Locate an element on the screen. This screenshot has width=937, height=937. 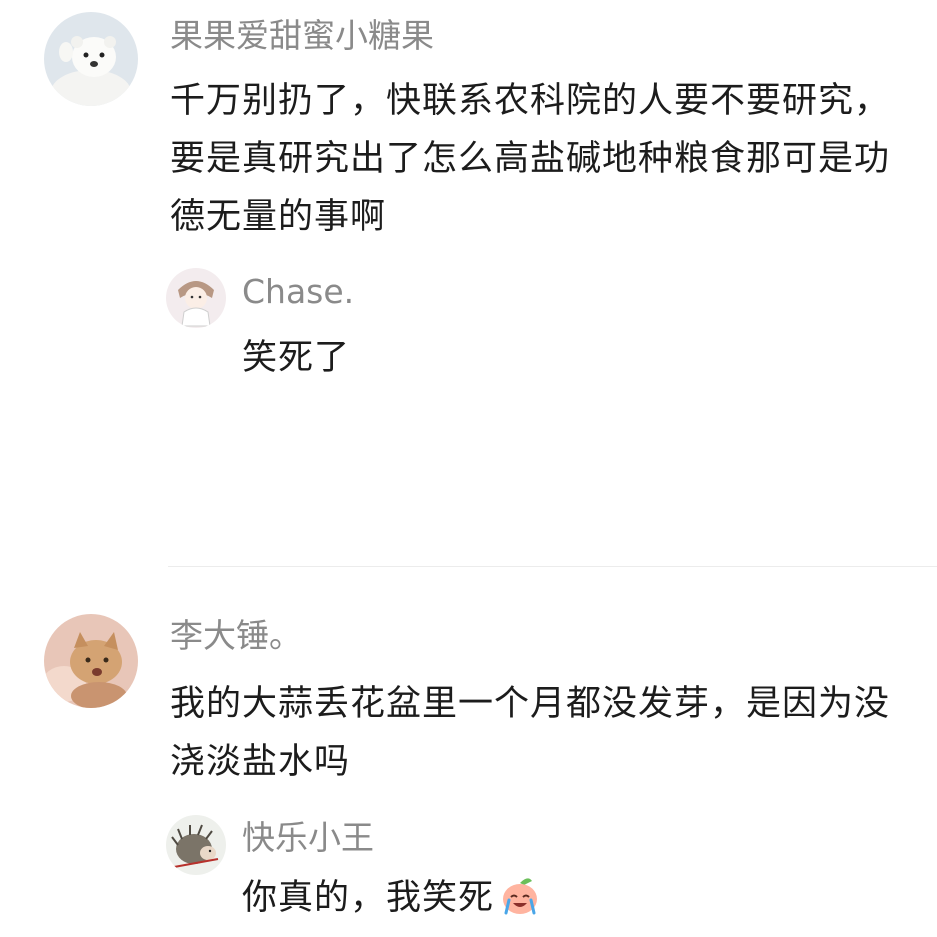
cartoon-girl-avatar-icon is located at coordinates (196, 298).